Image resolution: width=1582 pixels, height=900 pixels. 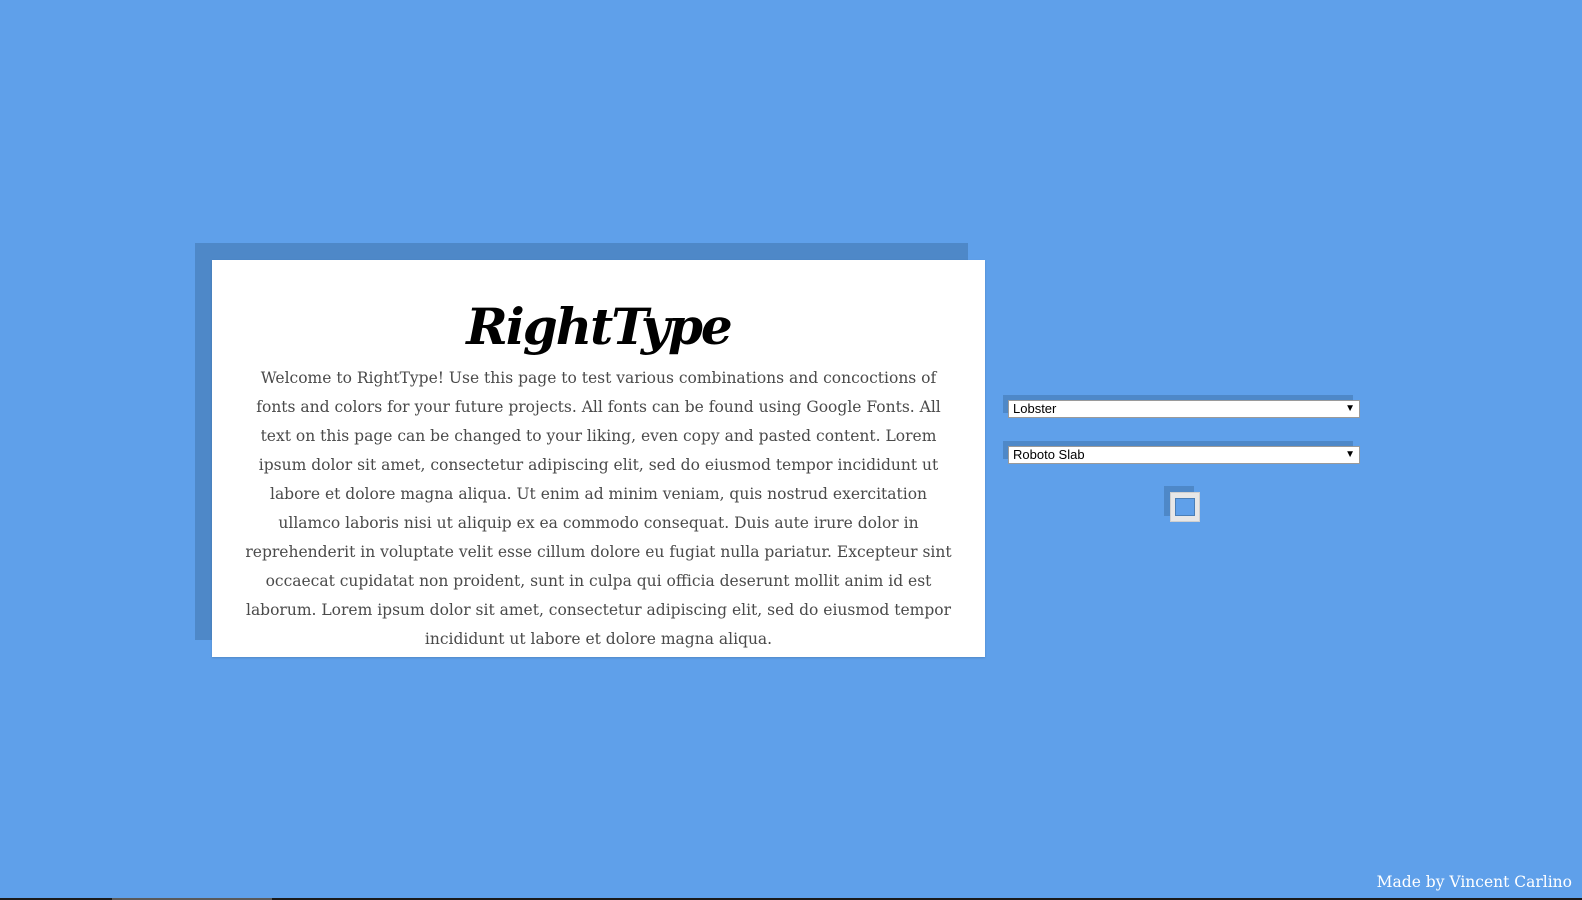 What do you see at coordinates (1474, 882) in the screenshot?
I see `footer-credit: Made by Vincent Carlino` at bounding box center [1474, 882].